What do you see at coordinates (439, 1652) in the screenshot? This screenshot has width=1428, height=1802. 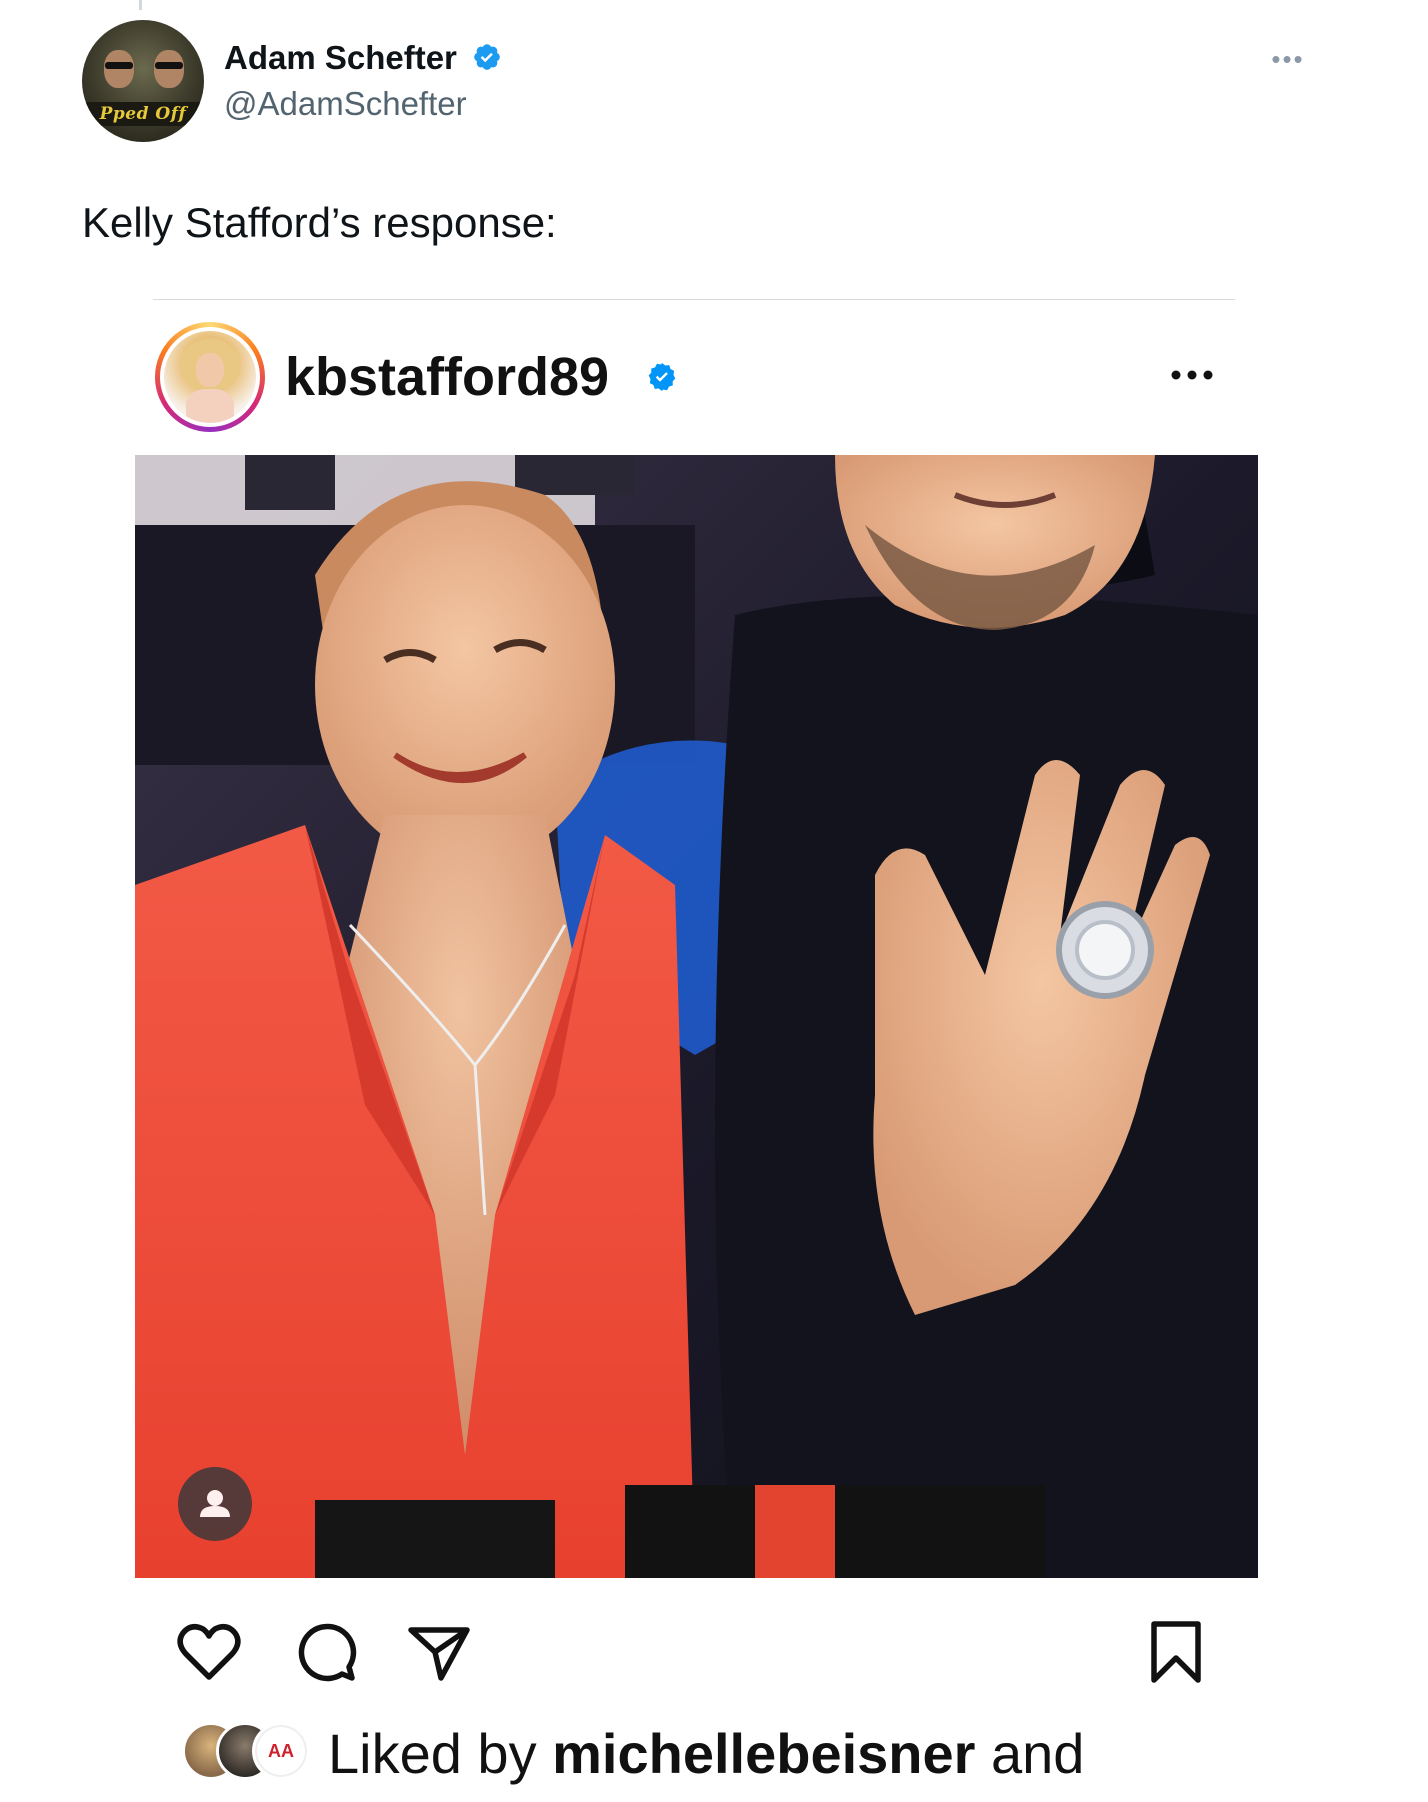 I see `share-icon` at bounding box center [439, 1652].